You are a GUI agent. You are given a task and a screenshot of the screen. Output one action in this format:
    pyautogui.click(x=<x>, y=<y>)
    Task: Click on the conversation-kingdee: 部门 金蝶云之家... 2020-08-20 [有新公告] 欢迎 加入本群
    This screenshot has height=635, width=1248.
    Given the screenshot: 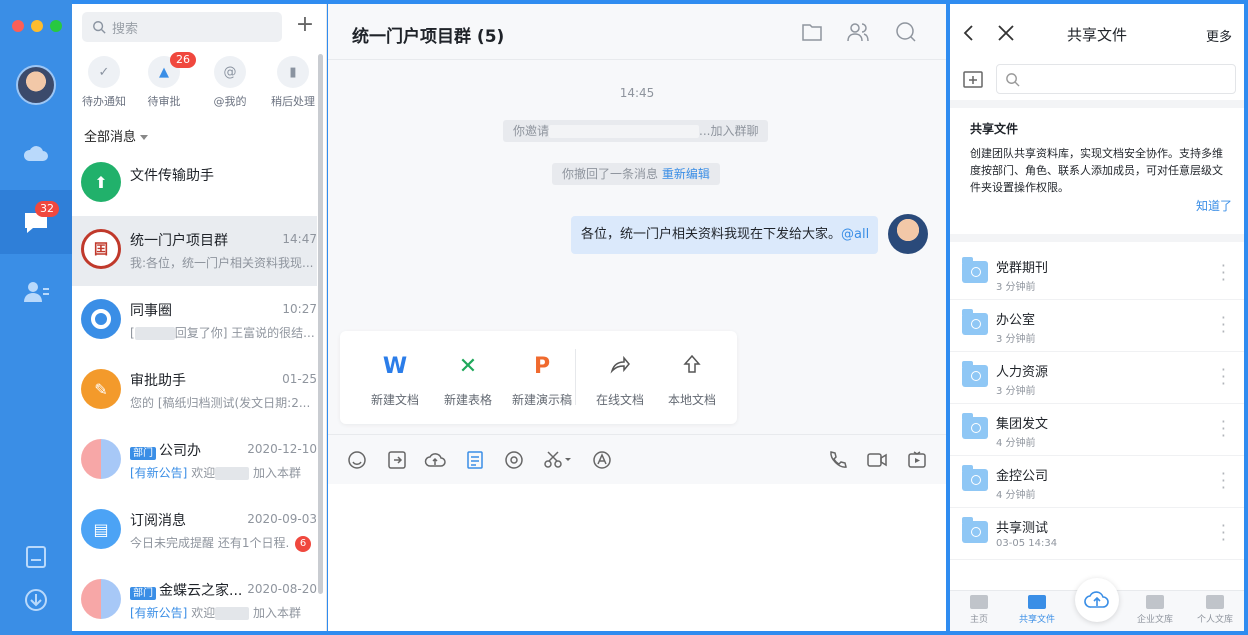 What is the action you would take?
    pyautogui.click(x=194, y=598)
    